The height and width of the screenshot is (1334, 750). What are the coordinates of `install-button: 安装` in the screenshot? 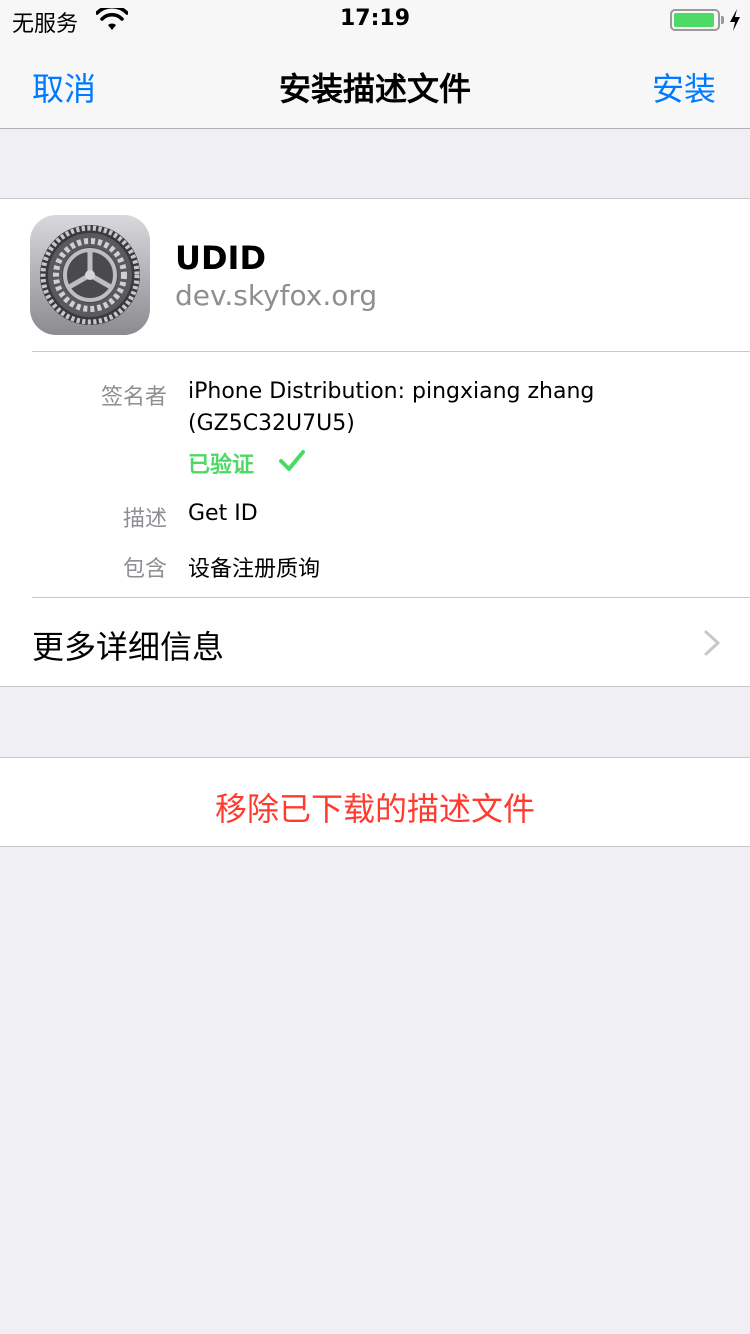 It's located at (684, 87).